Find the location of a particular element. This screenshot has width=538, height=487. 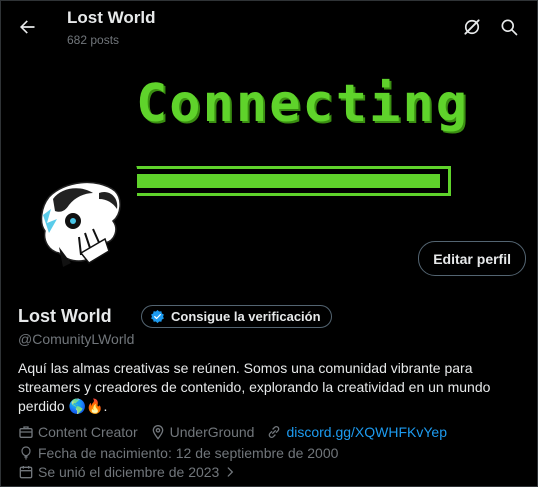

profile-category: Content Creator is located at coordinates (78, 432).